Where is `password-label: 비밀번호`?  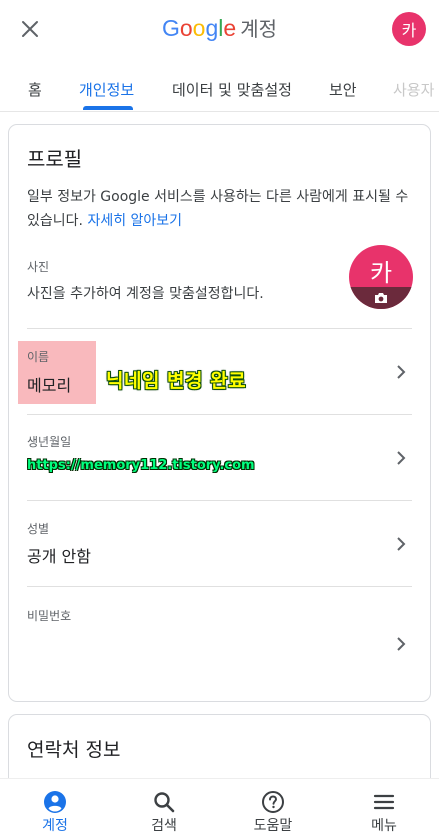 password-label: 비밀번호 is located at coordinates (49, 616).